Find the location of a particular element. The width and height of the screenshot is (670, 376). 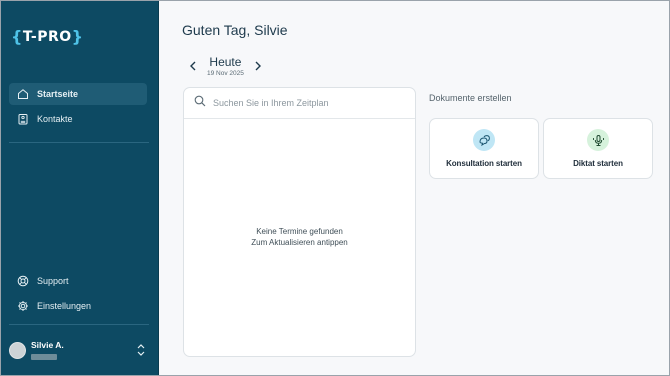

user-subtitle-redacted is located at coordinates (44, 357).